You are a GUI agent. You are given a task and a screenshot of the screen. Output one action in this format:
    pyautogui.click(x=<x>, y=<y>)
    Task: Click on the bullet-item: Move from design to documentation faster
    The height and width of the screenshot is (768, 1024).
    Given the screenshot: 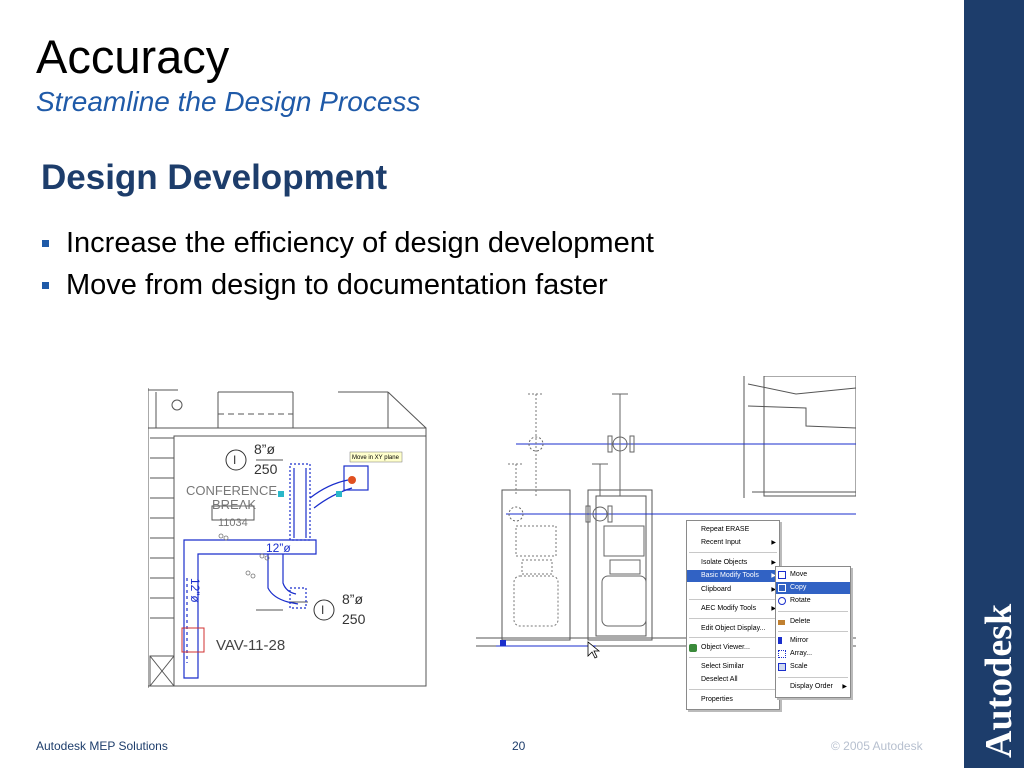 What is the action you would take?
    pyautogui.click(x=348, y=285)
    